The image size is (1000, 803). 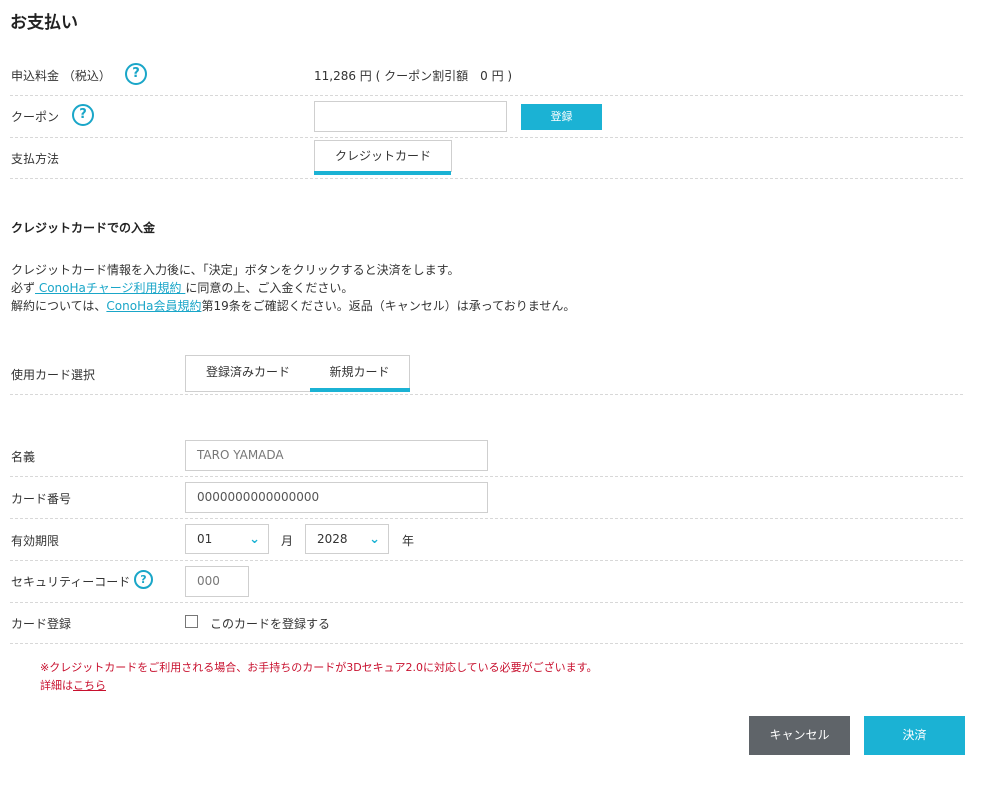 What do you see at coordinates (413, 76) in the screenshot?
I see `amount-value: 11,286 円 ( クーポン割引額 0 円 )` at bounding box center [413, 76].